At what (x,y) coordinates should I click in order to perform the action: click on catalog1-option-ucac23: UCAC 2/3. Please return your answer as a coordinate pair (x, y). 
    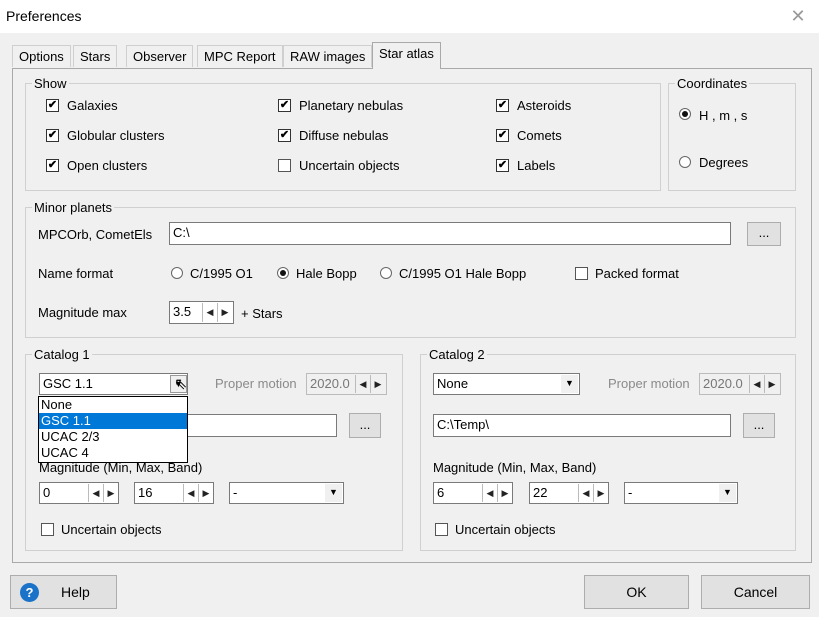
    Looking at the image, I should click on (113, 437).